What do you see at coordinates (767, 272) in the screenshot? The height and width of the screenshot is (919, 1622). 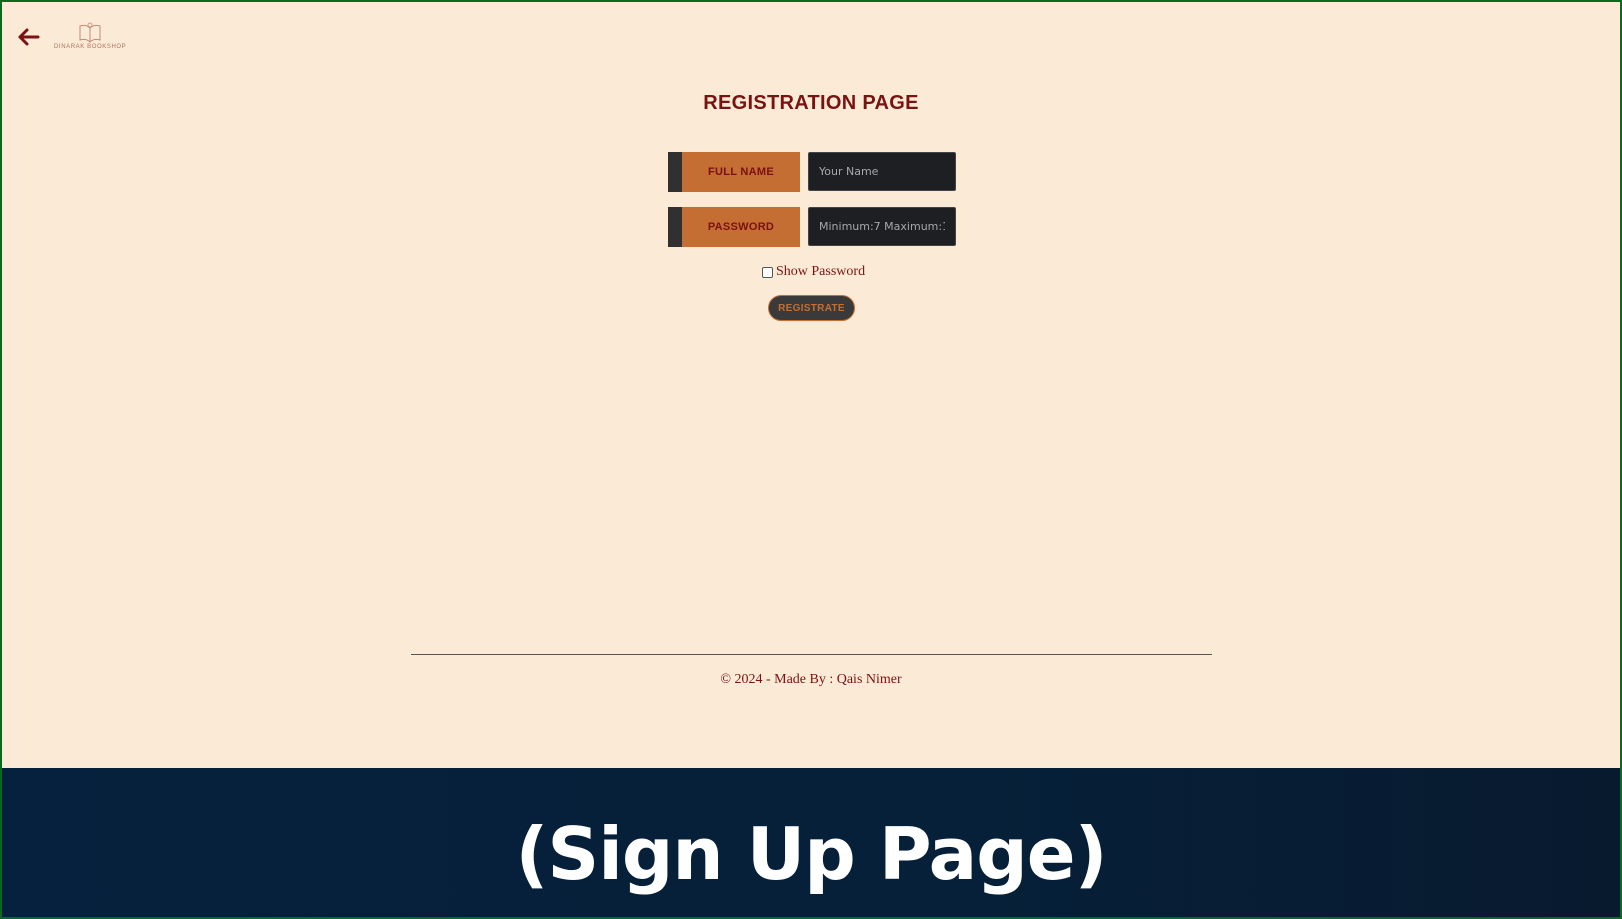 I see `show-password-checkbox` at bounding box center [767, 272].